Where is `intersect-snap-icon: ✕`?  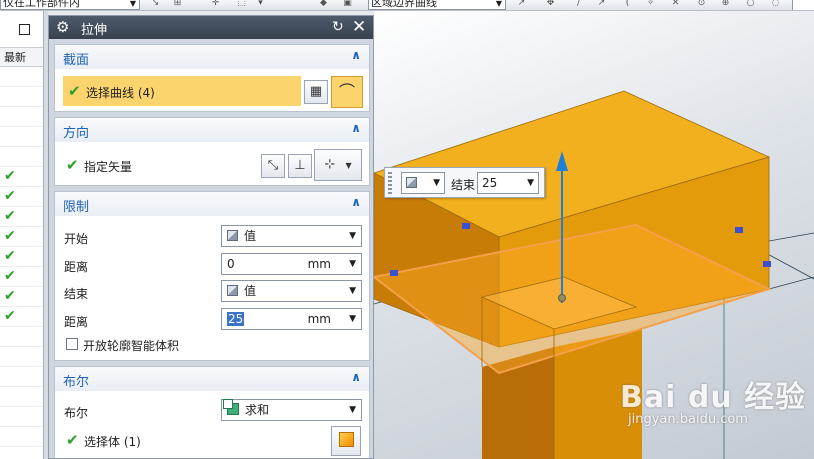
intersect-snap-icon: ✕ is located at coordinates (675, 4).